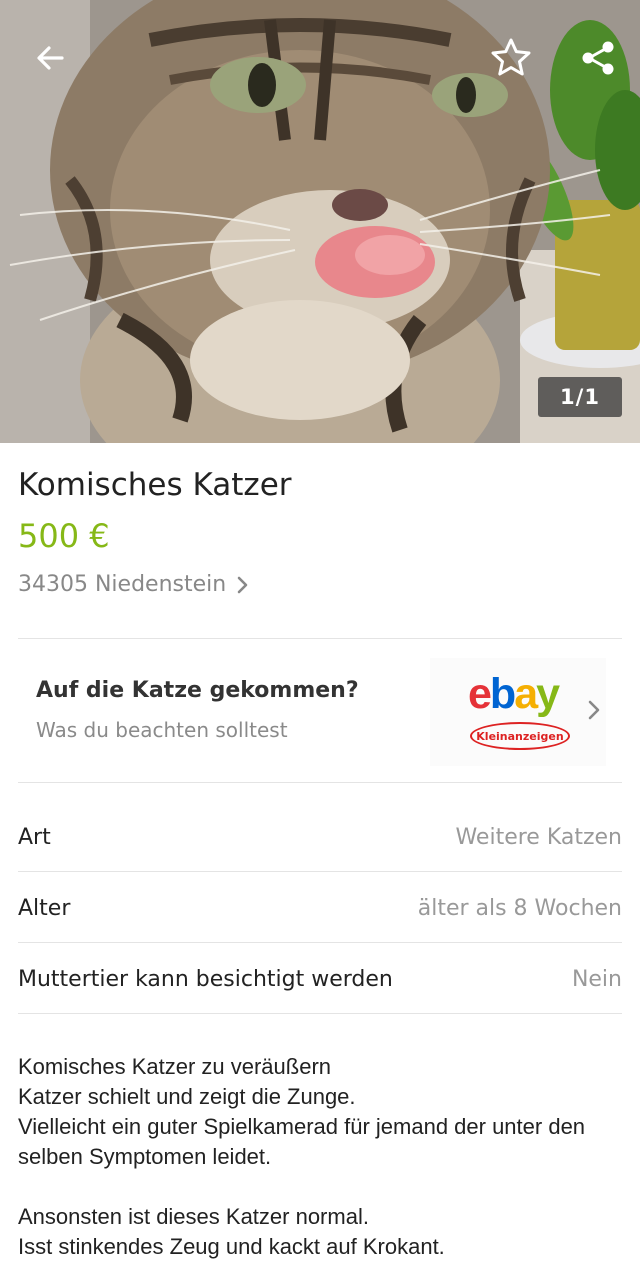  What do you see at coordinates (162, 730) in the screenshot?
I see `banner-subtitle: Was du beachten solltest` at bounding box center [162, 730].